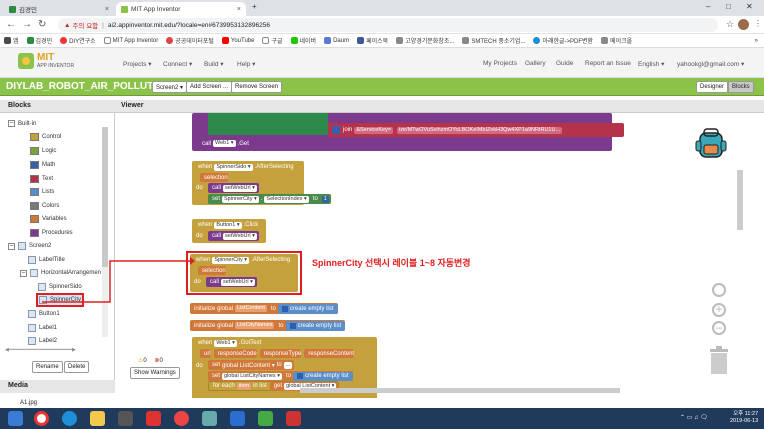 The image size is (764, 429). I want to click on bookmark: 구글, so click(272, 40).